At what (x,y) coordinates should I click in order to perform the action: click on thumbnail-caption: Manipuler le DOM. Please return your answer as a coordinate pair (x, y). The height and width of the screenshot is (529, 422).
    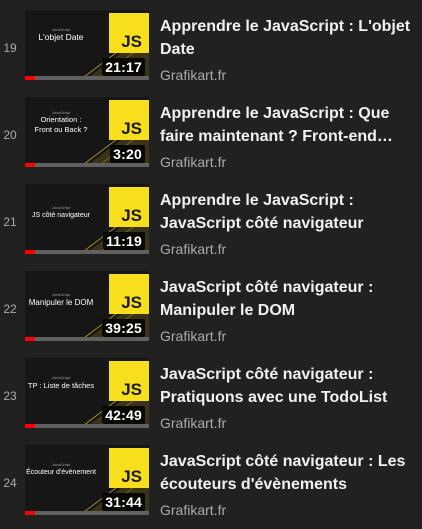
    Looking at the image, I should click on (61, 302).